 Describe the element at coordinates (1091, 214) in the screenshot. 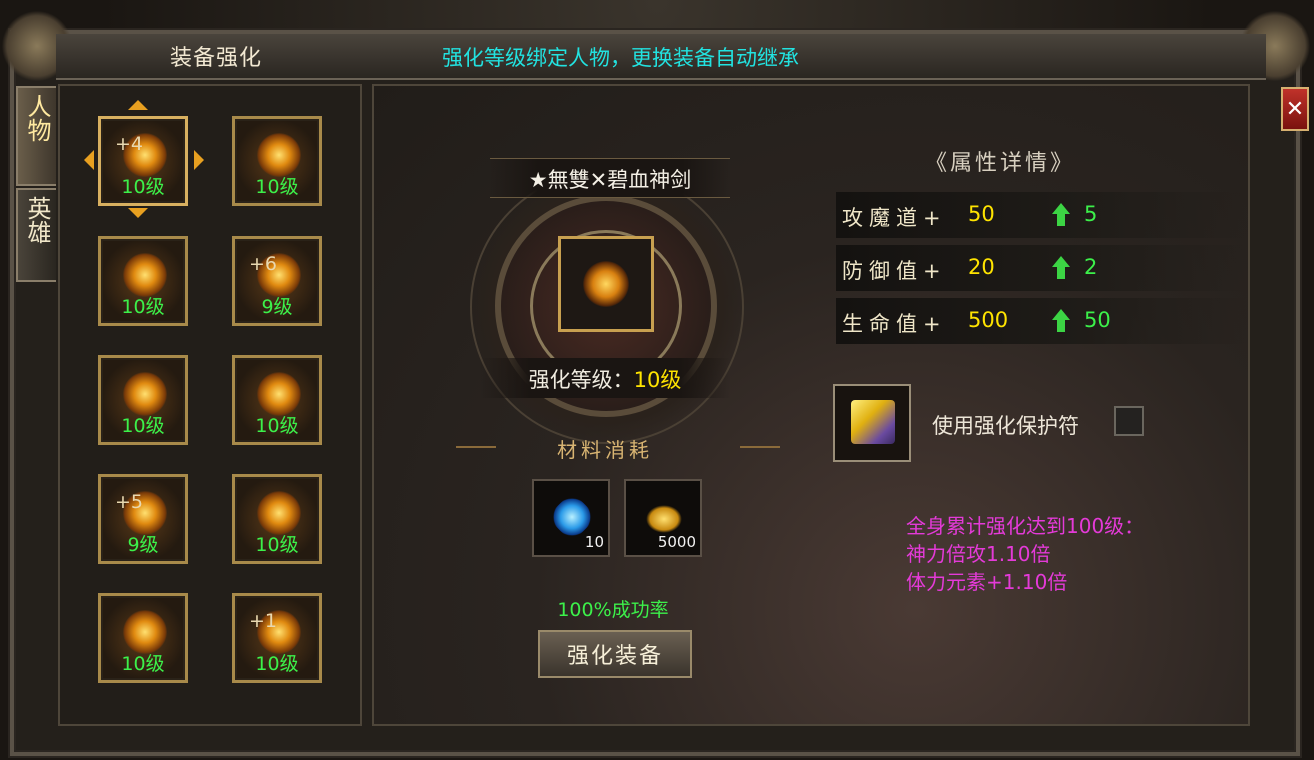

I see `attribute-gain: 5` at that location.